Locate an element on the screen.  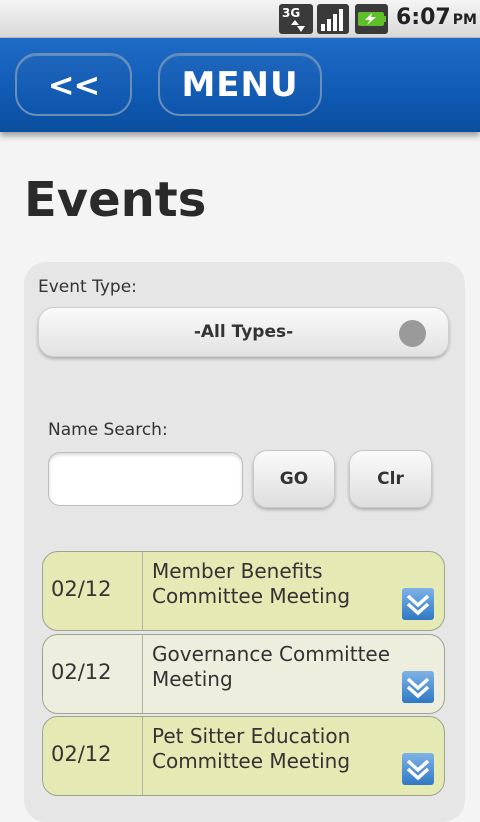
event-title: Member Benefits Committee Meeting is located at coordinates (251, 583).